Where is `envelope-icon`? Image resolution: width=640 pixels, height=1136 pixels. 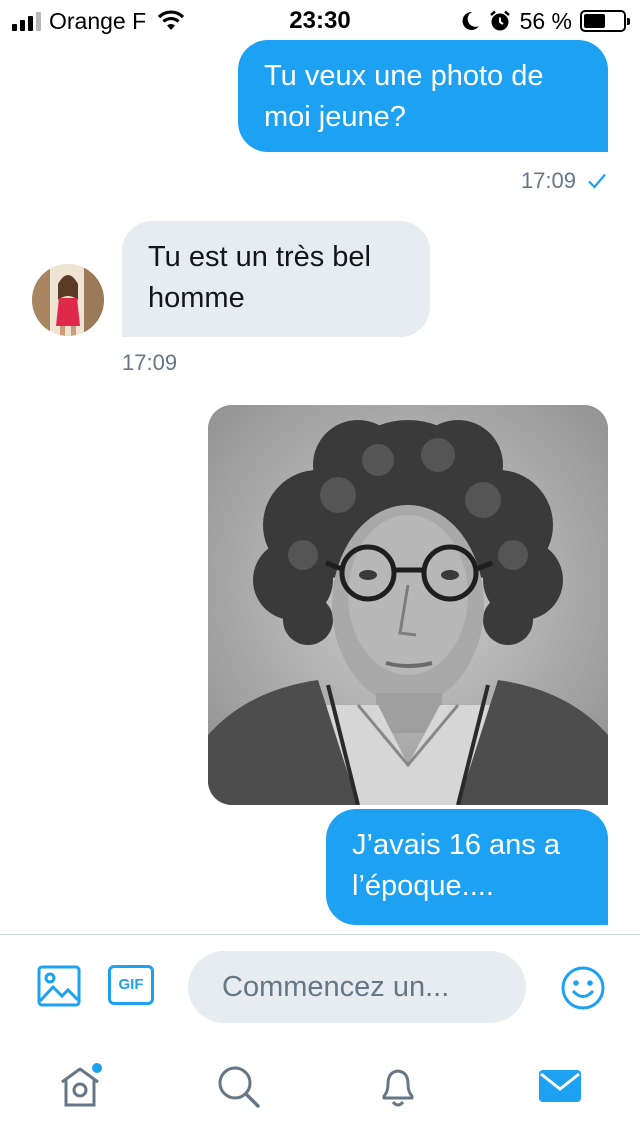
envelope-icon is located at coordinates (560, 1086).